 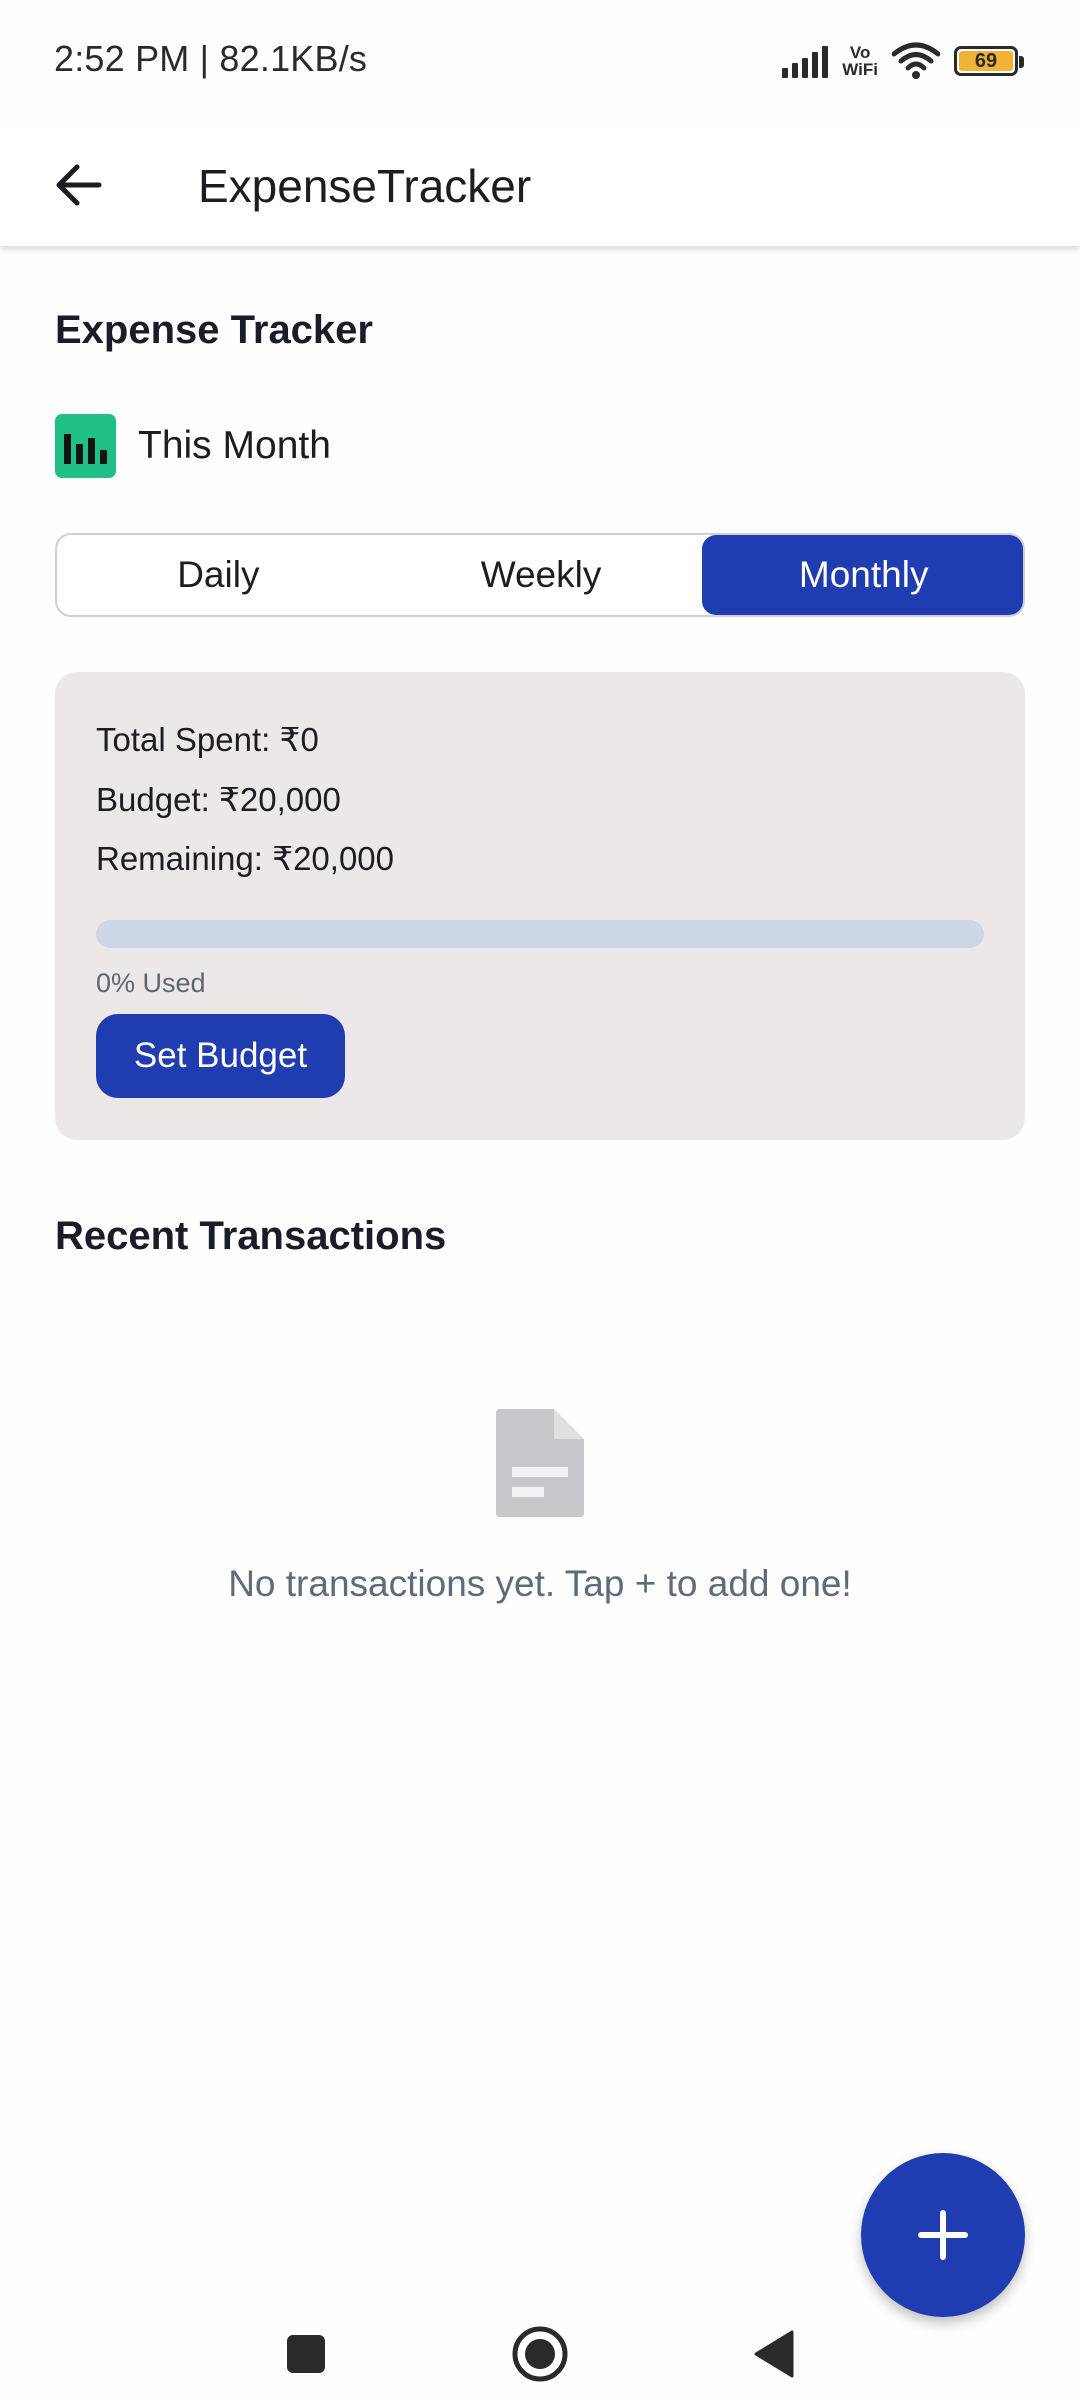 I want to click on battery-level: 69, so click(x=986, y=61).